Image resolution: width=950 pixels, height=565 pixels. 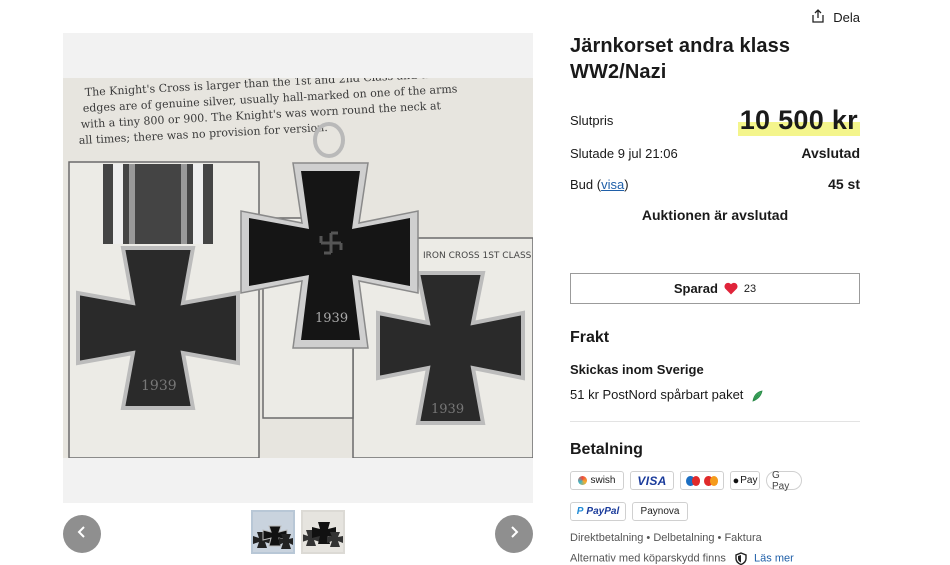 What do you see at coordinates (606, 449) in the screenshot?
I see `payment-heading: Betalning` at bounding box center [606, 449].